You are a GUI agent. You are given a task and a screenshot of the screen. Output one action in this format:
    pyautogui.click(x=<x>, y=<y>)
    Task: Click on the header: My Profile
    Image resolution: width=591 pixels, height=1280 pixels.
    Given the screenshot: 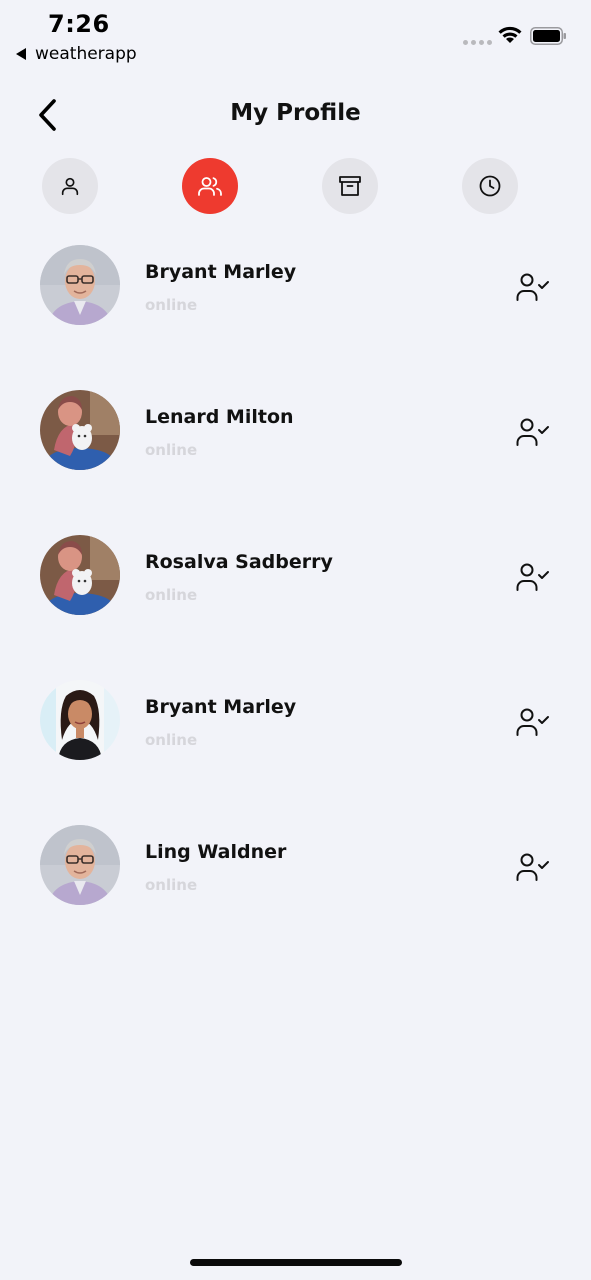 What is the action you would take?
    pyautogui.click(x=295, y=115)
    